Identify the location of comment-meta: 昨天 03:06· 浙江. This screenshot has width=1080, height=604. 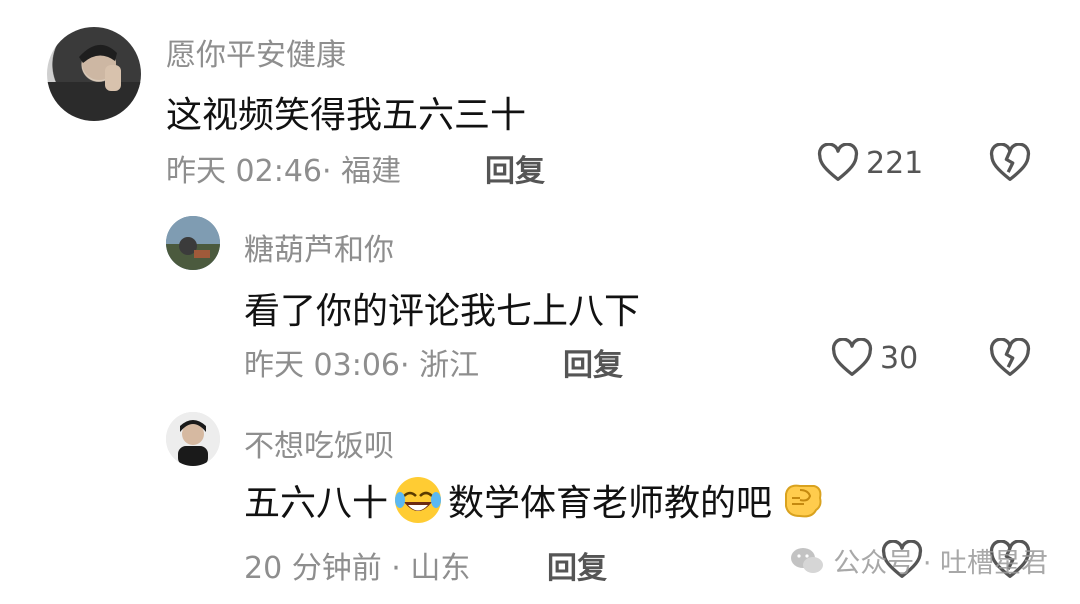
(362, 365).